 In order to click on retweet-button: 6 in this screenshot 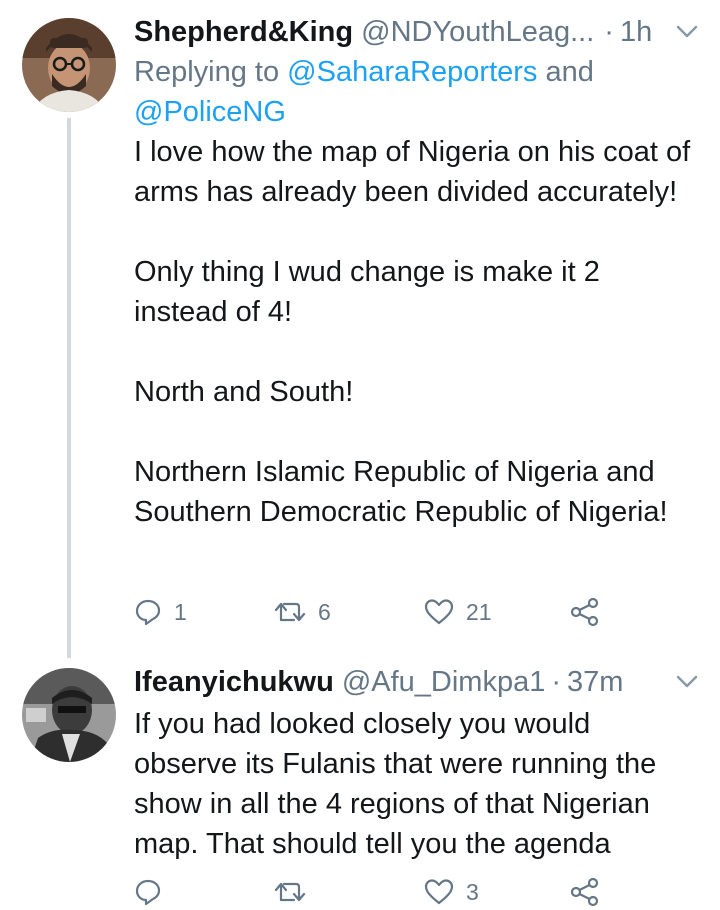, I will do `click(349, 612)`.